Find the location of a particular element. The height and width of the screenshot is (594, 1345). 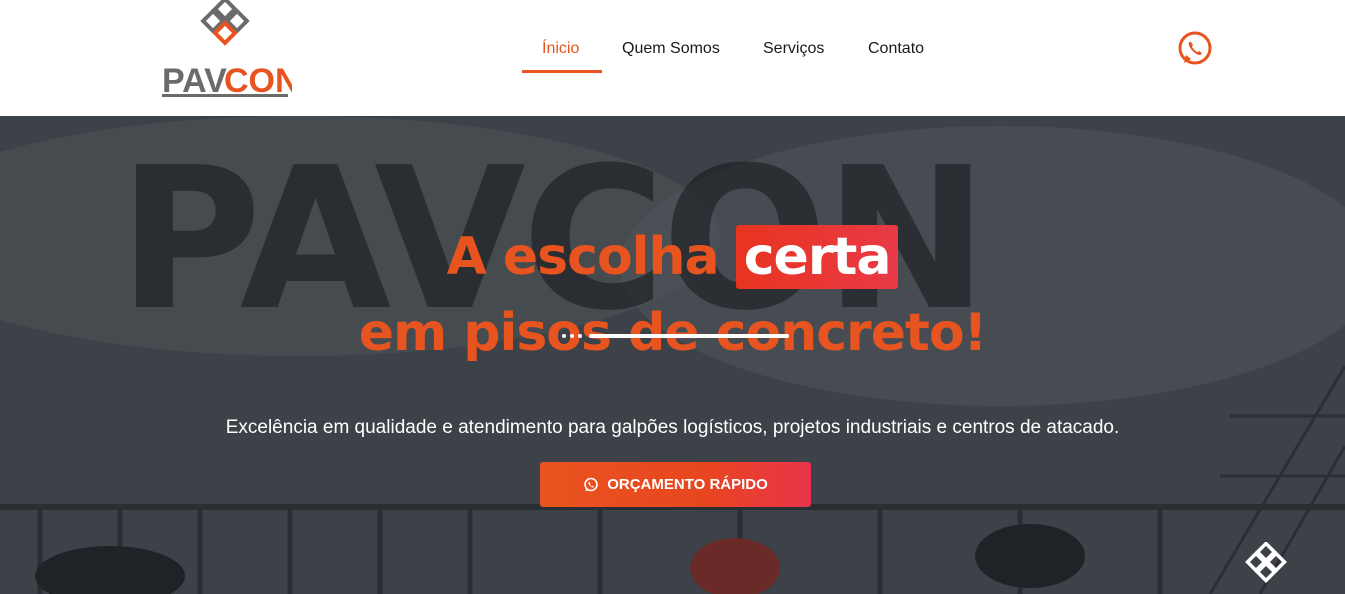

quick-quote-button: ORÇAMENTO RÁPIDO is located at coordinates (675, 484).